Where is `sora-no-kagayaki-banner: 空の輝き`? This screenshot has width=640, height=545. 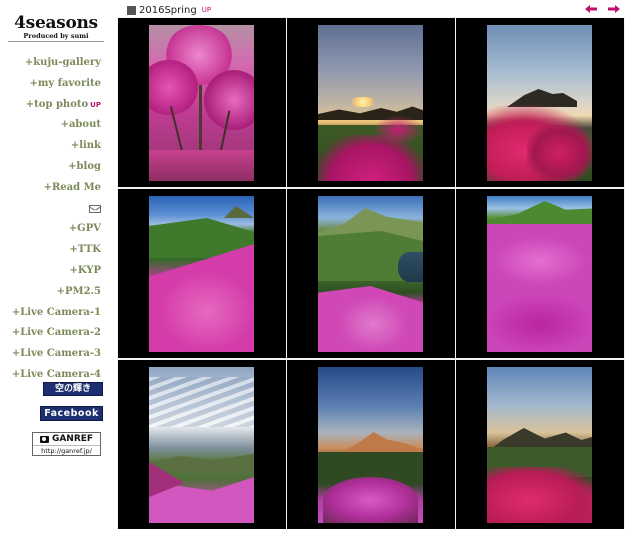
sora-no-kagayaki-banner: 空の輝き is located at coordinates (73, 389).